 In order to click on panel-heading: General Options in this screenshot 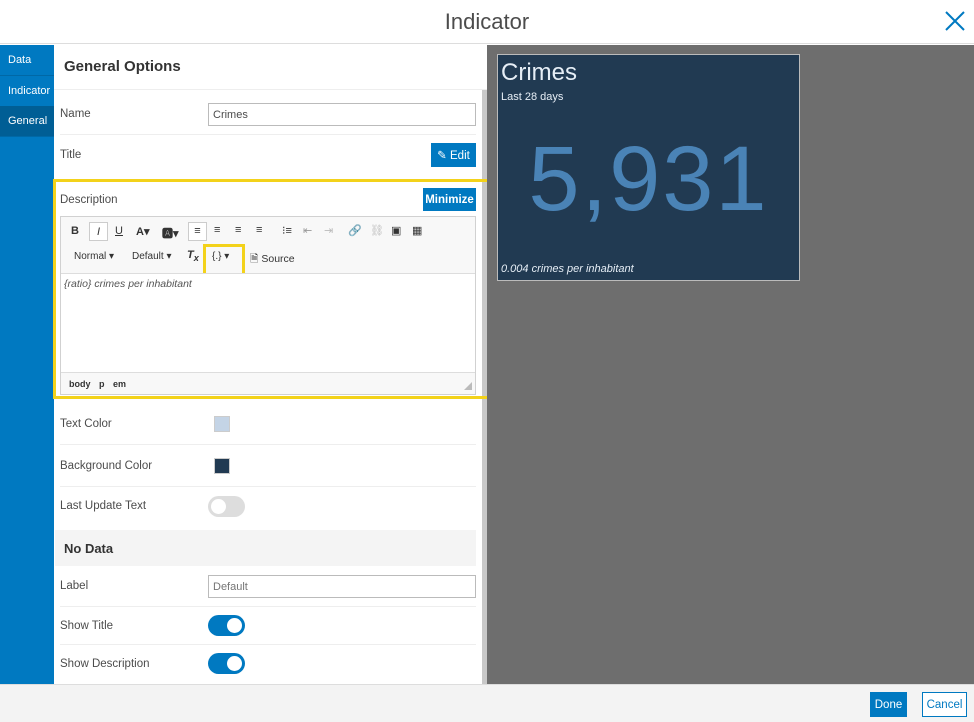, I will do `click(122, 66)`.